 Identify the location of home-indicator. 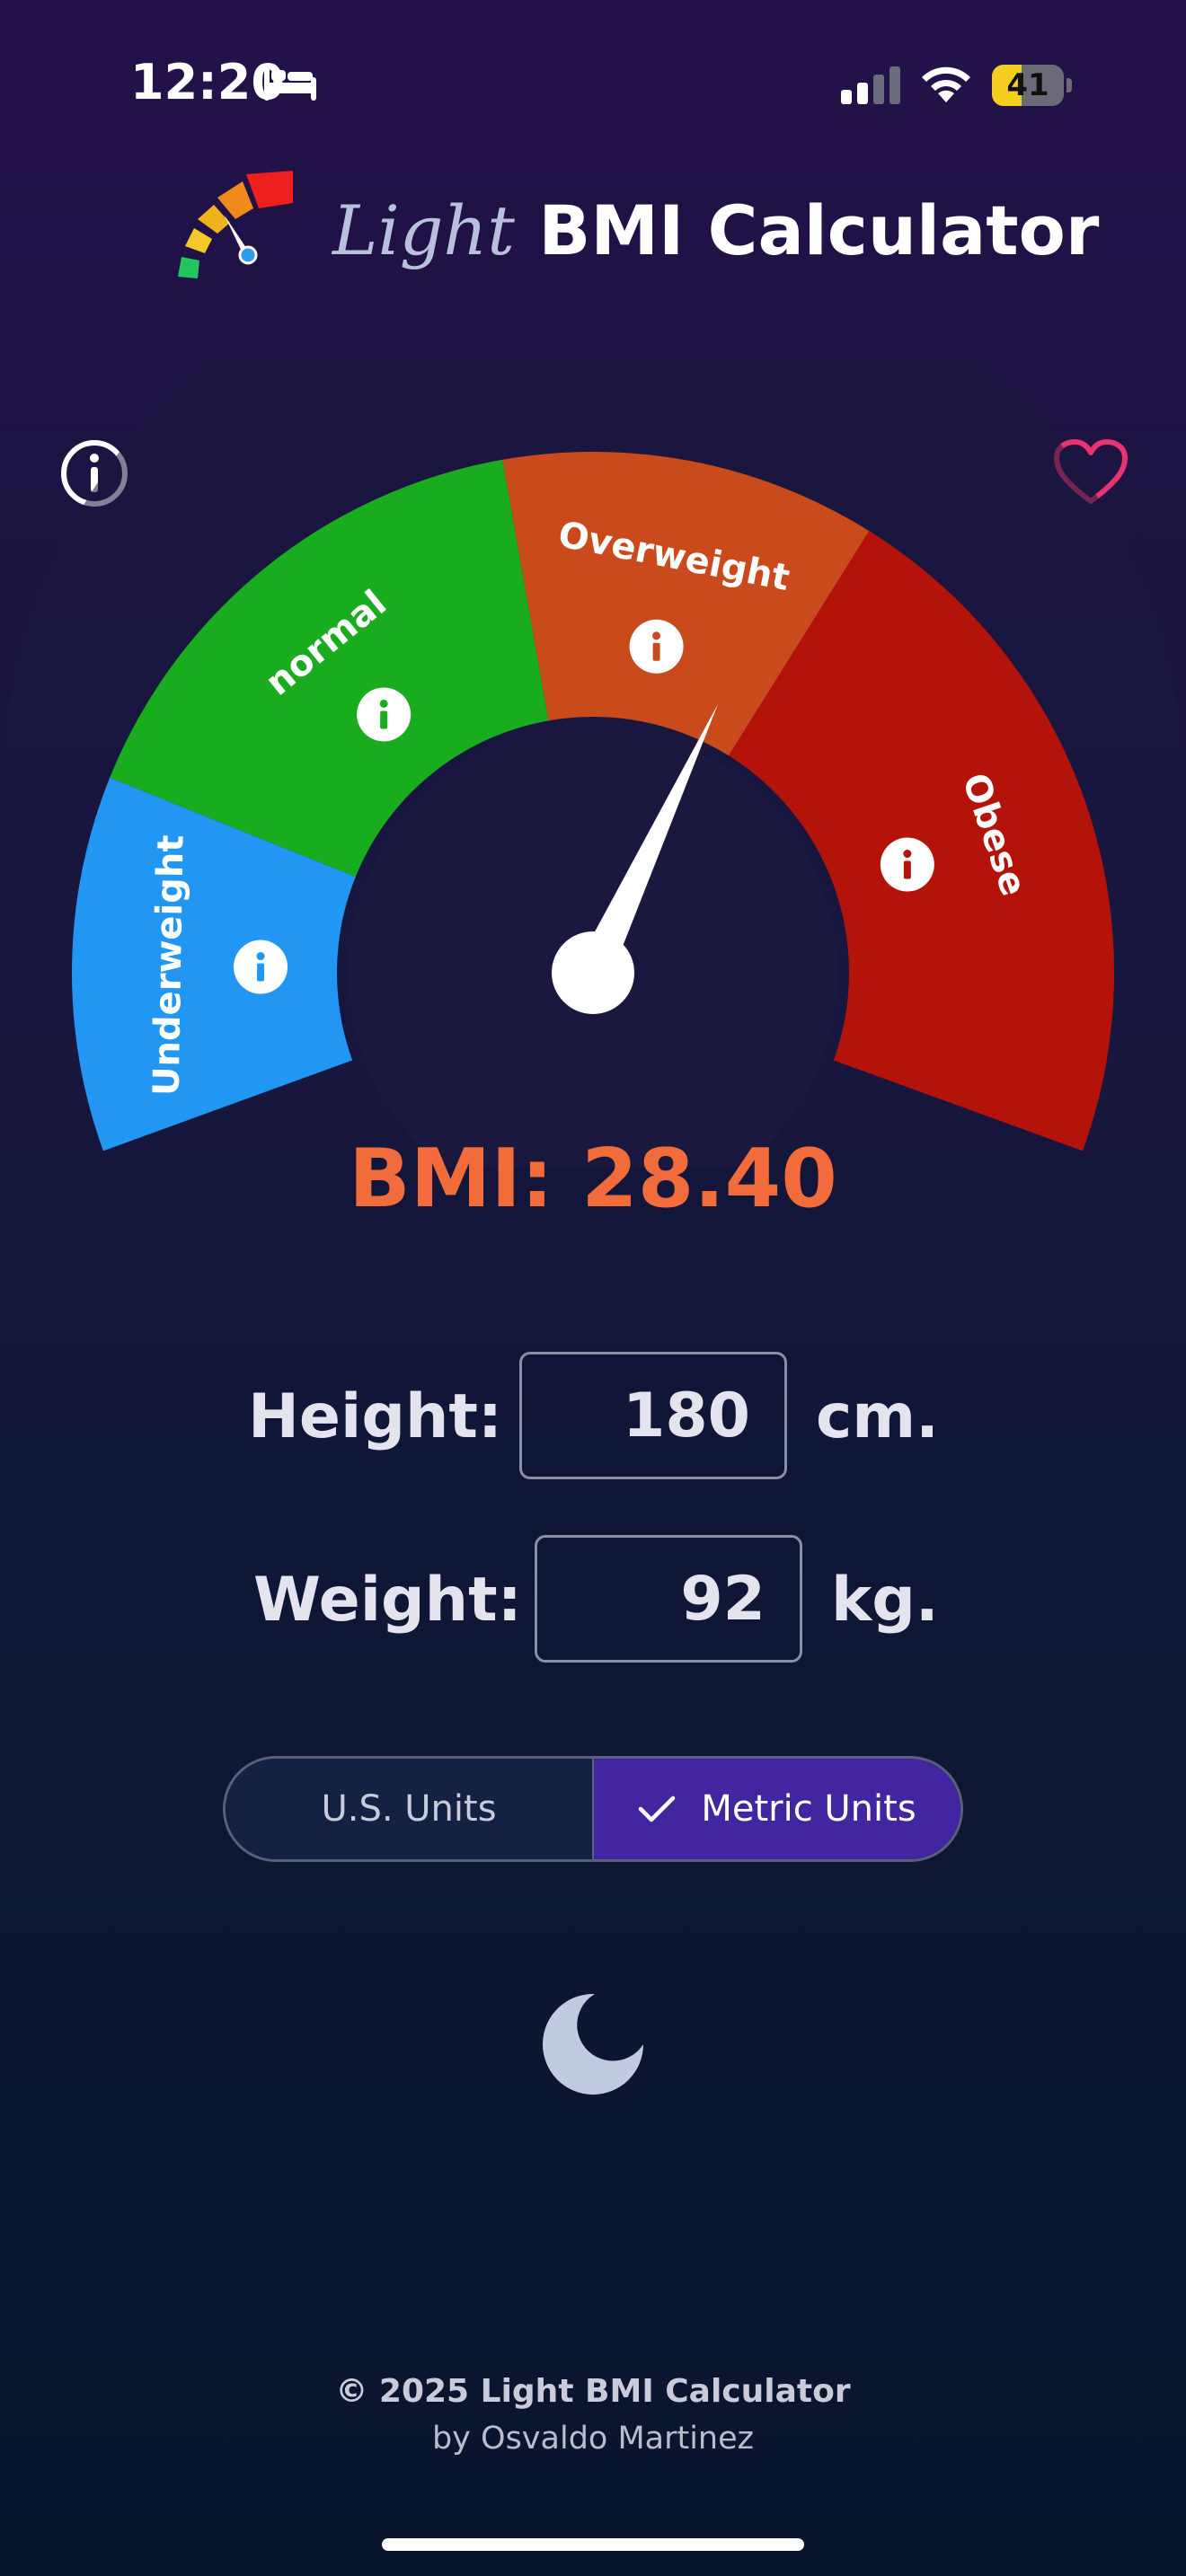
(593, 2544).